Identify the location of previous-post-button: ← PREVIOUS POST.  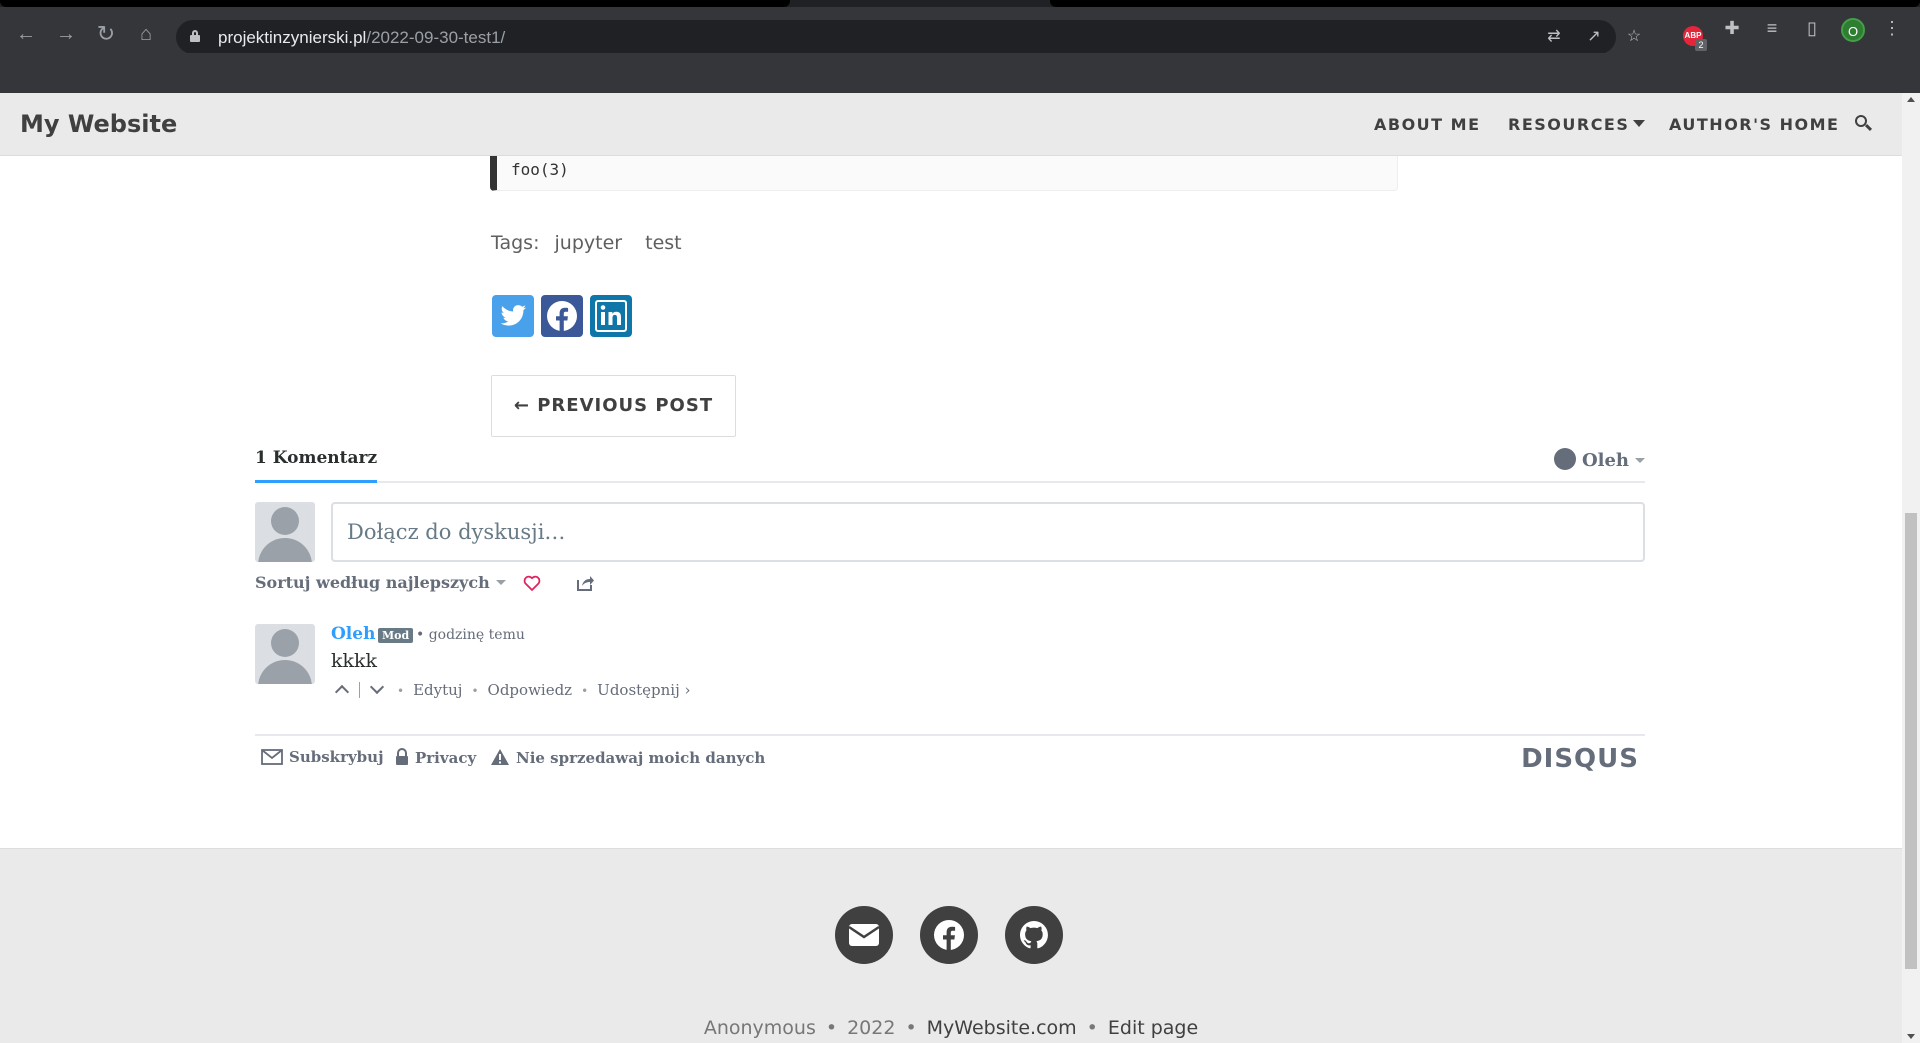
(613, 406).